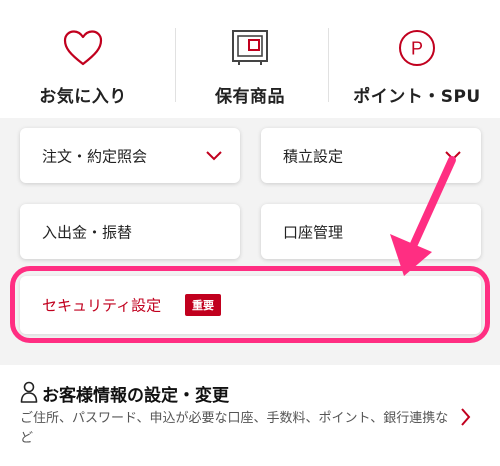  Describe the element at coordinates (95, 156) in the screenshot. I see `order-inquiry-label: 注文・約定照会` at that location.